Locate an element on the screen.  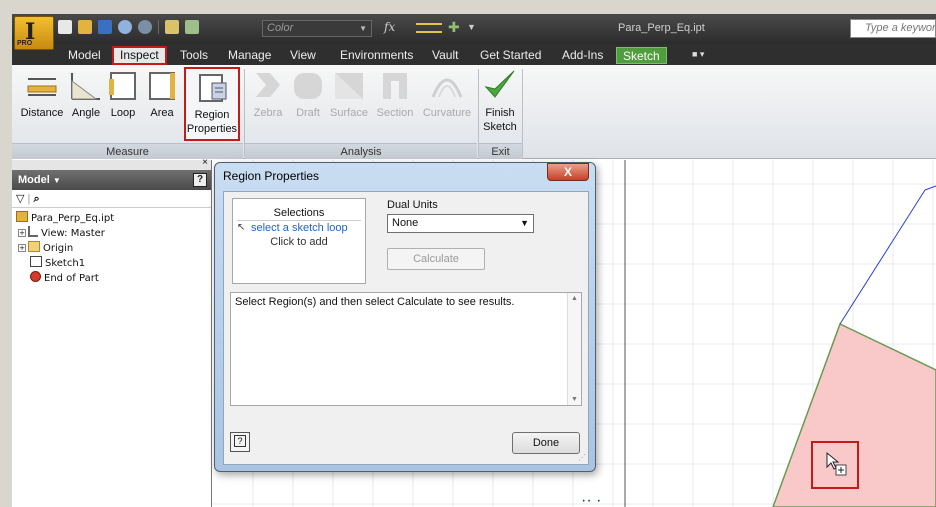
redo-icon is located at coordinates (145, 27).